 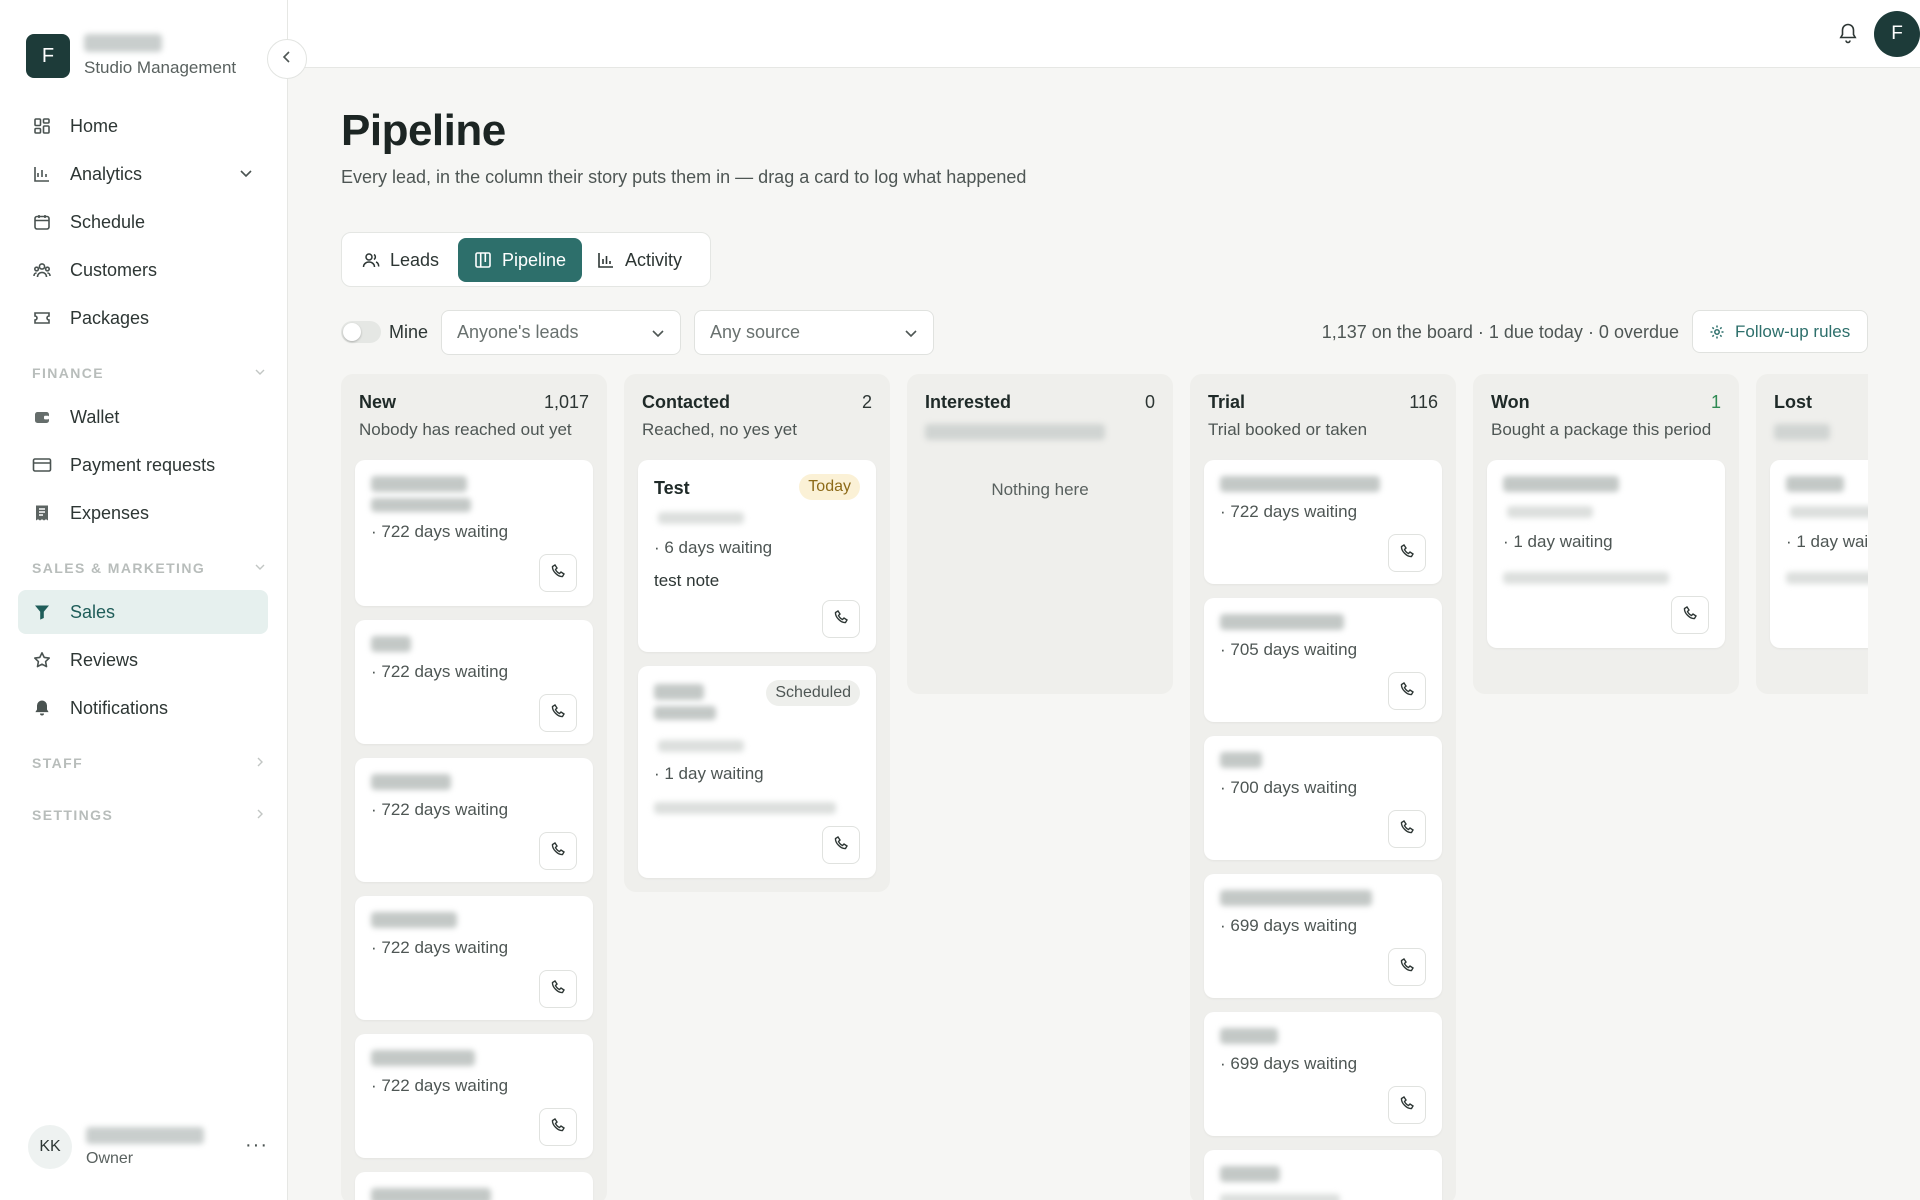 I want to click on column-title: Interested, so click(x=968, y=402).